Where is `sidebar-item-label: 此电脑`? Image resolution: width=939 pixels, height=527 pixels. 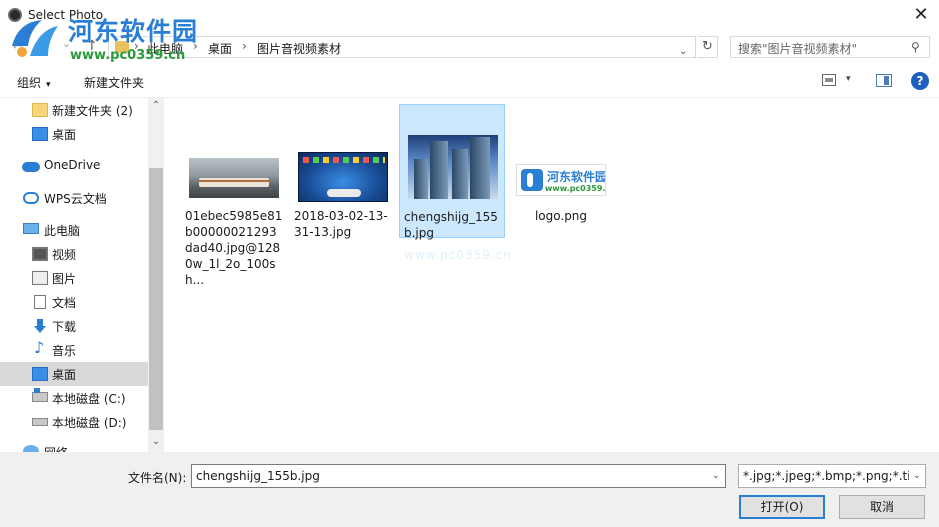 sidebar-item-label: 此电脑 is located at coordinates (62, 231).